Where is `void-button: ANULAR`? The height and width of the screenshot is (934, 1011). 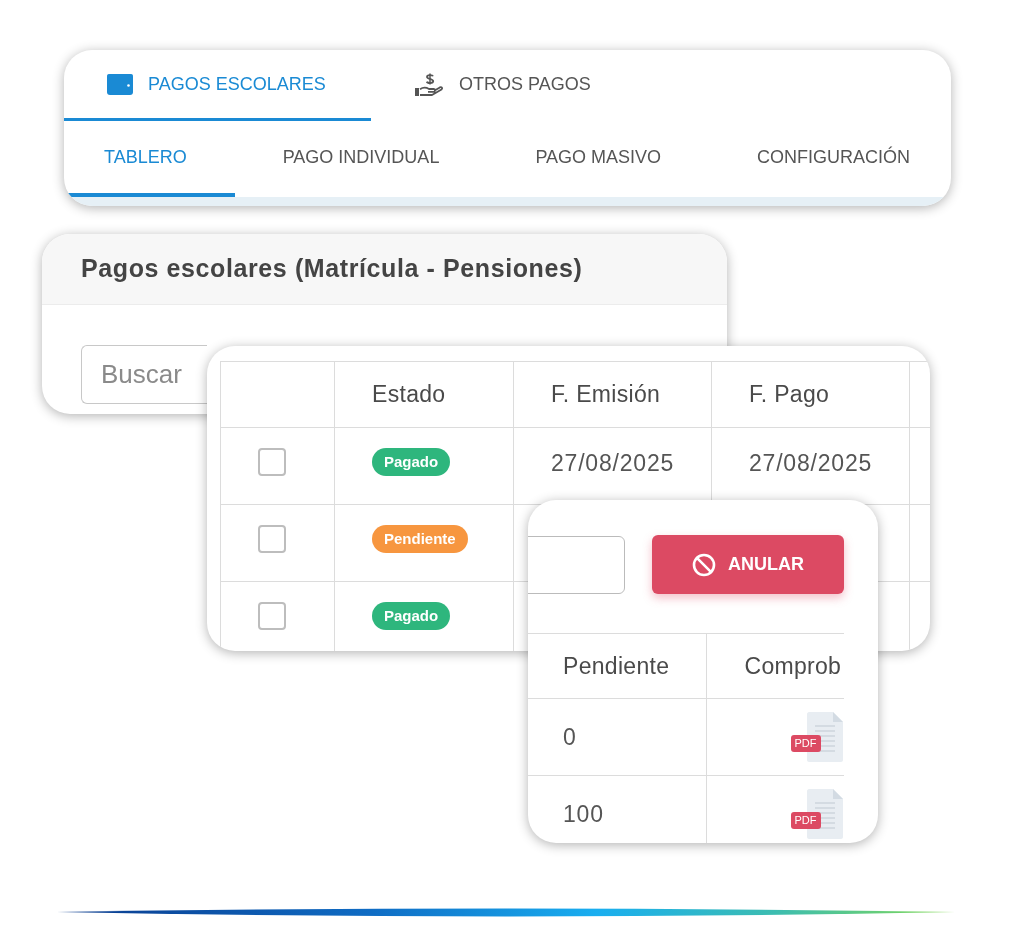 void-button: ANULAR is located at coordinates (748, 564).